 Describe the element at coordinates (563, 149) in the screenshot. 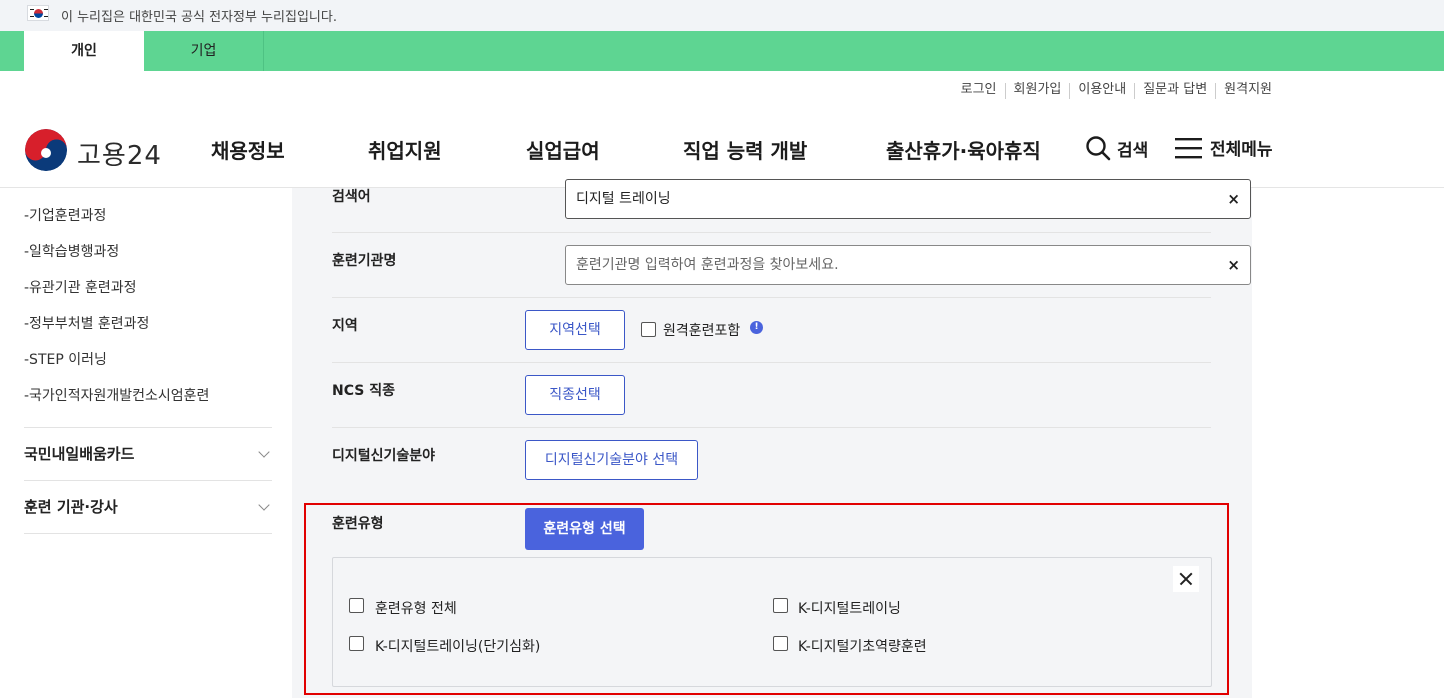

I see `gnb-unemployment-benefits: 실업급여` at that location.